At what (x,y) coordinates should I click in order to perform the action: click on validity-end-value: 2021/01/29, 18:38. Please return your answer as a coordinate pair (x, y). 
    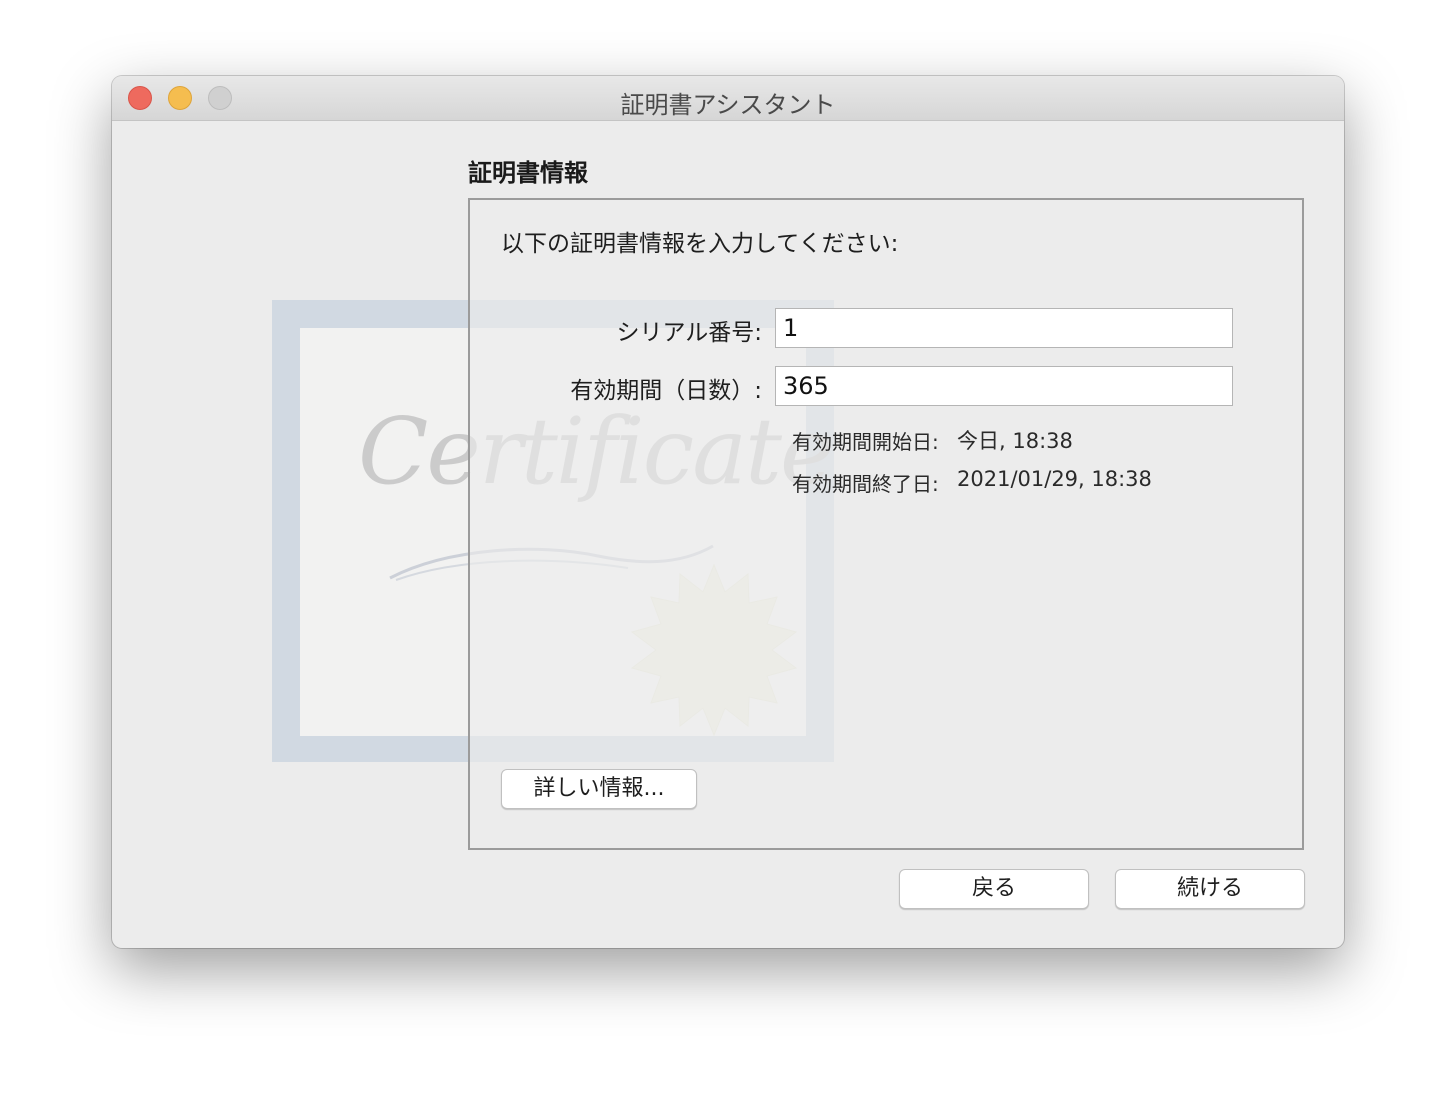
    Looking at the image, I should click on (1054, 479).